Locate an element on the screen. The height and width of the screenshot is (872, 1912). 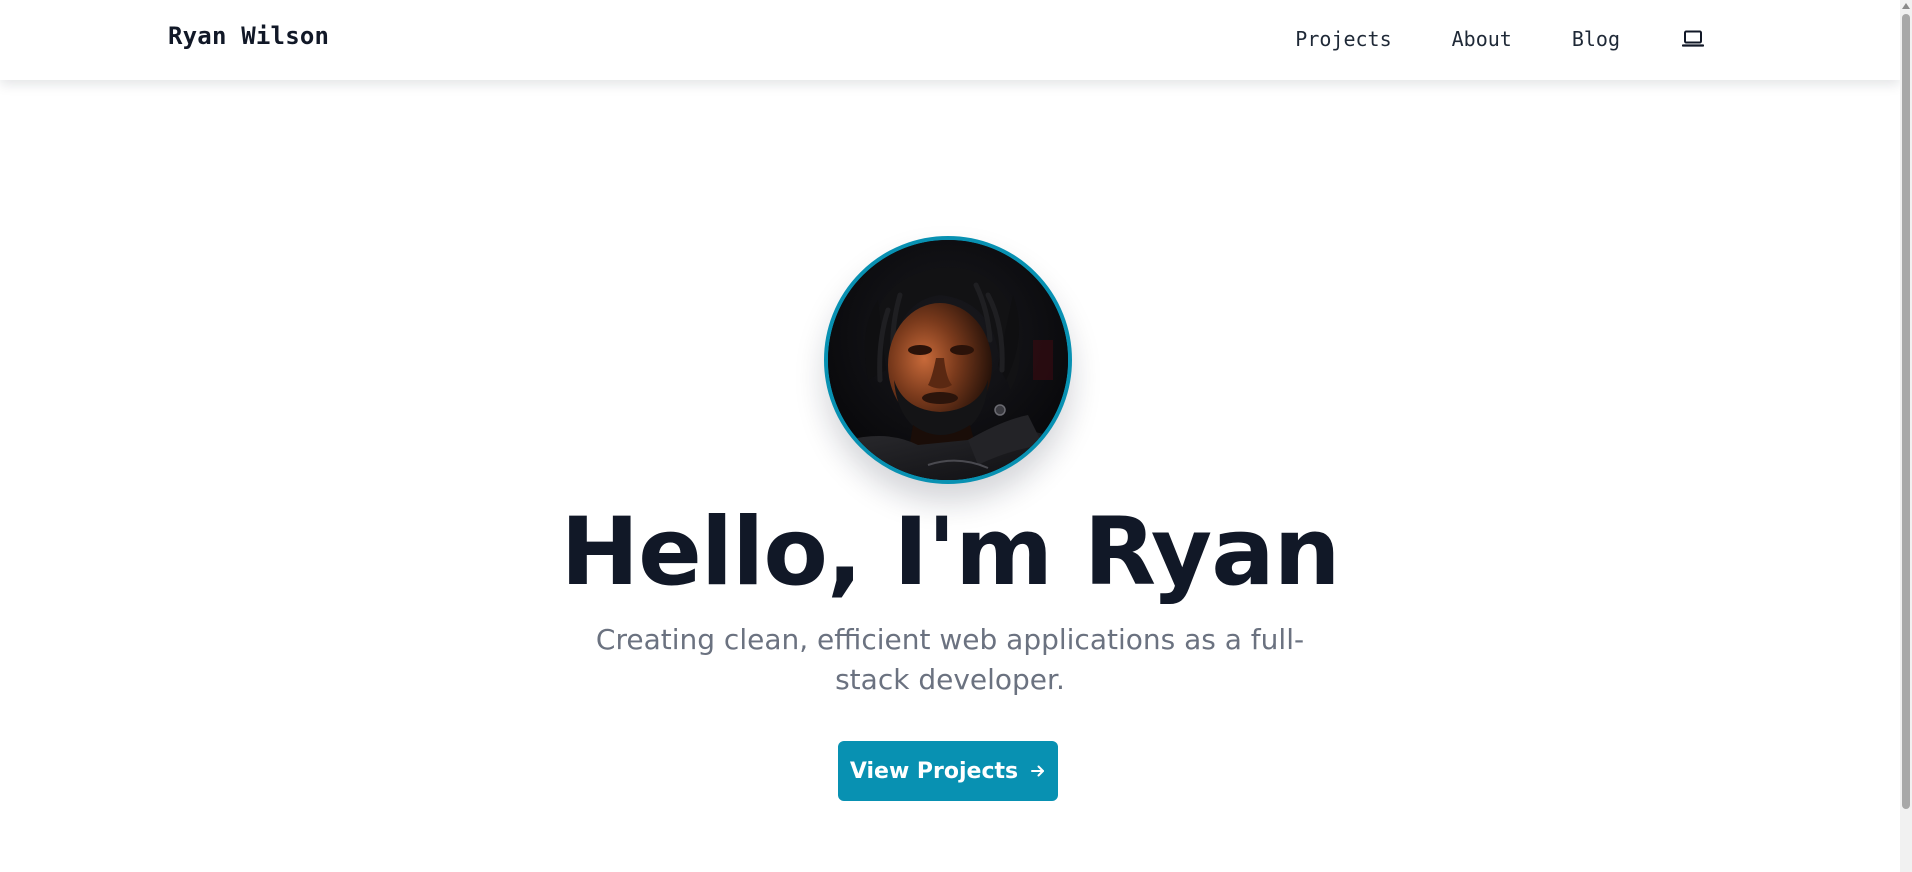
view-projects-button: View Projects is located at coordinates (948, 771).